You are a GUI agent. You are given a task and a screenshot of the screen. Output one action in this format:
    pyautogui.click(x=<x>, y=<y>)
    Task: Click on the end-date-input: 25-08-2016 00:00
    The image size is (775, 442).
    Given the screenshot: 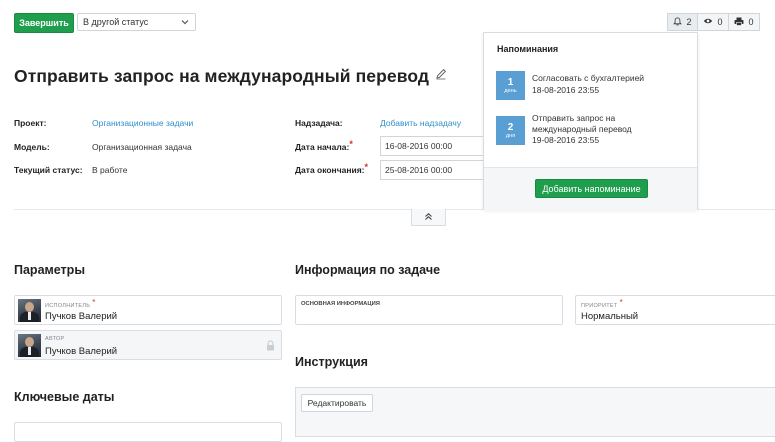 What is the action you would take?
    pyautogui.click(x=432, y=170)
    